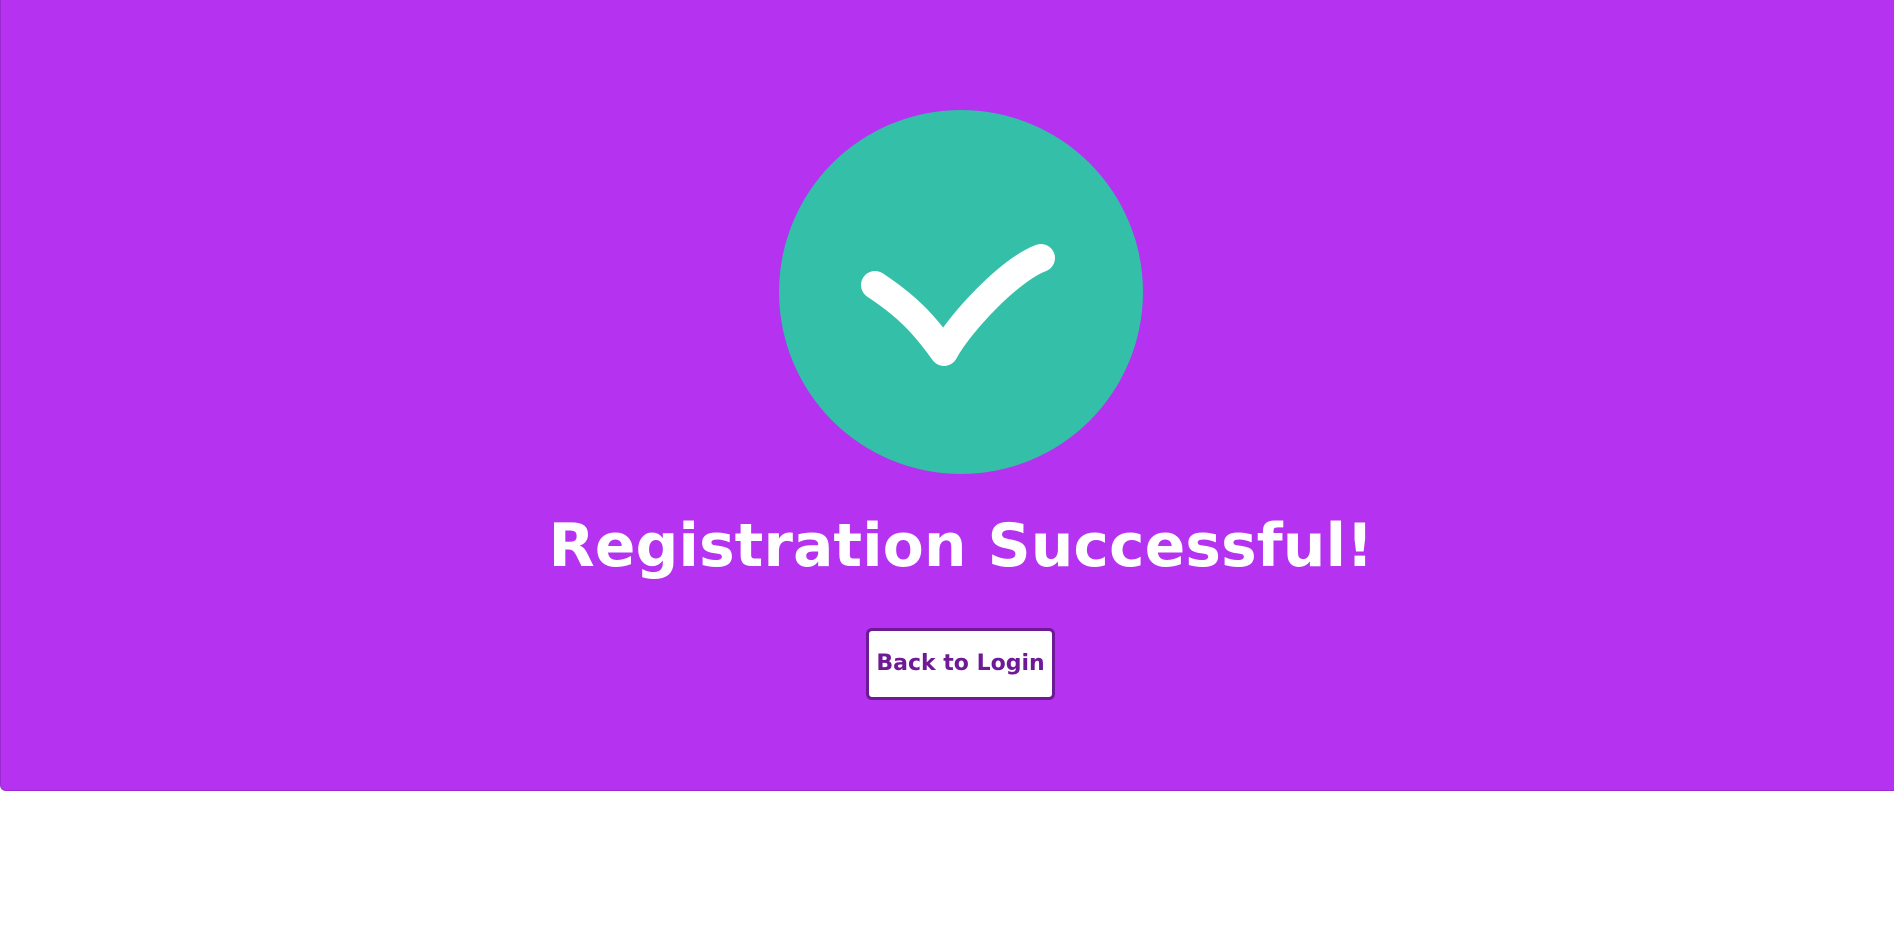  Describe the element at coordinates (958, 305) in the screenshot. I see `checkmark-icon` at that location.